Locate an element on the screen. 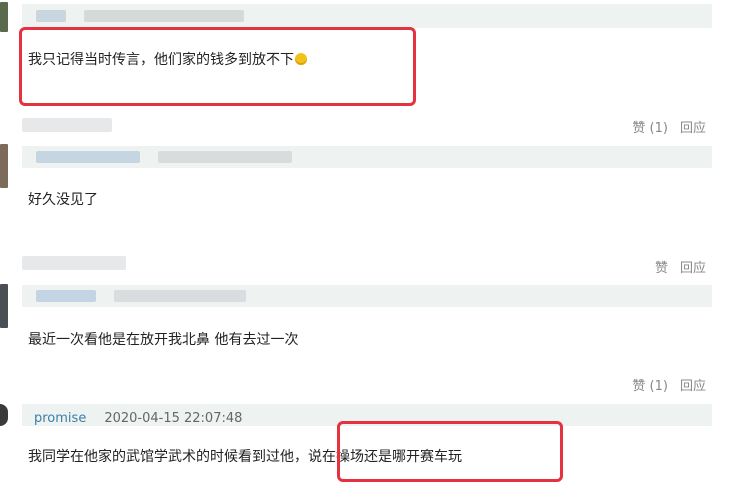 This screenshot has height=496, width=736. comment-body: 好久没见了 is located at coordinates (63, 200).